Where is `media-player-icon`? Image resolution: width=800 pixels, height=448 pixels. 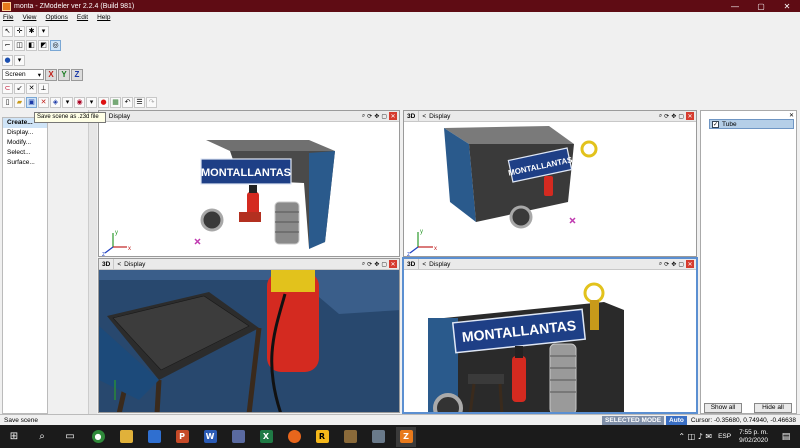
media-player-icon is located at coordinates (350, 437).